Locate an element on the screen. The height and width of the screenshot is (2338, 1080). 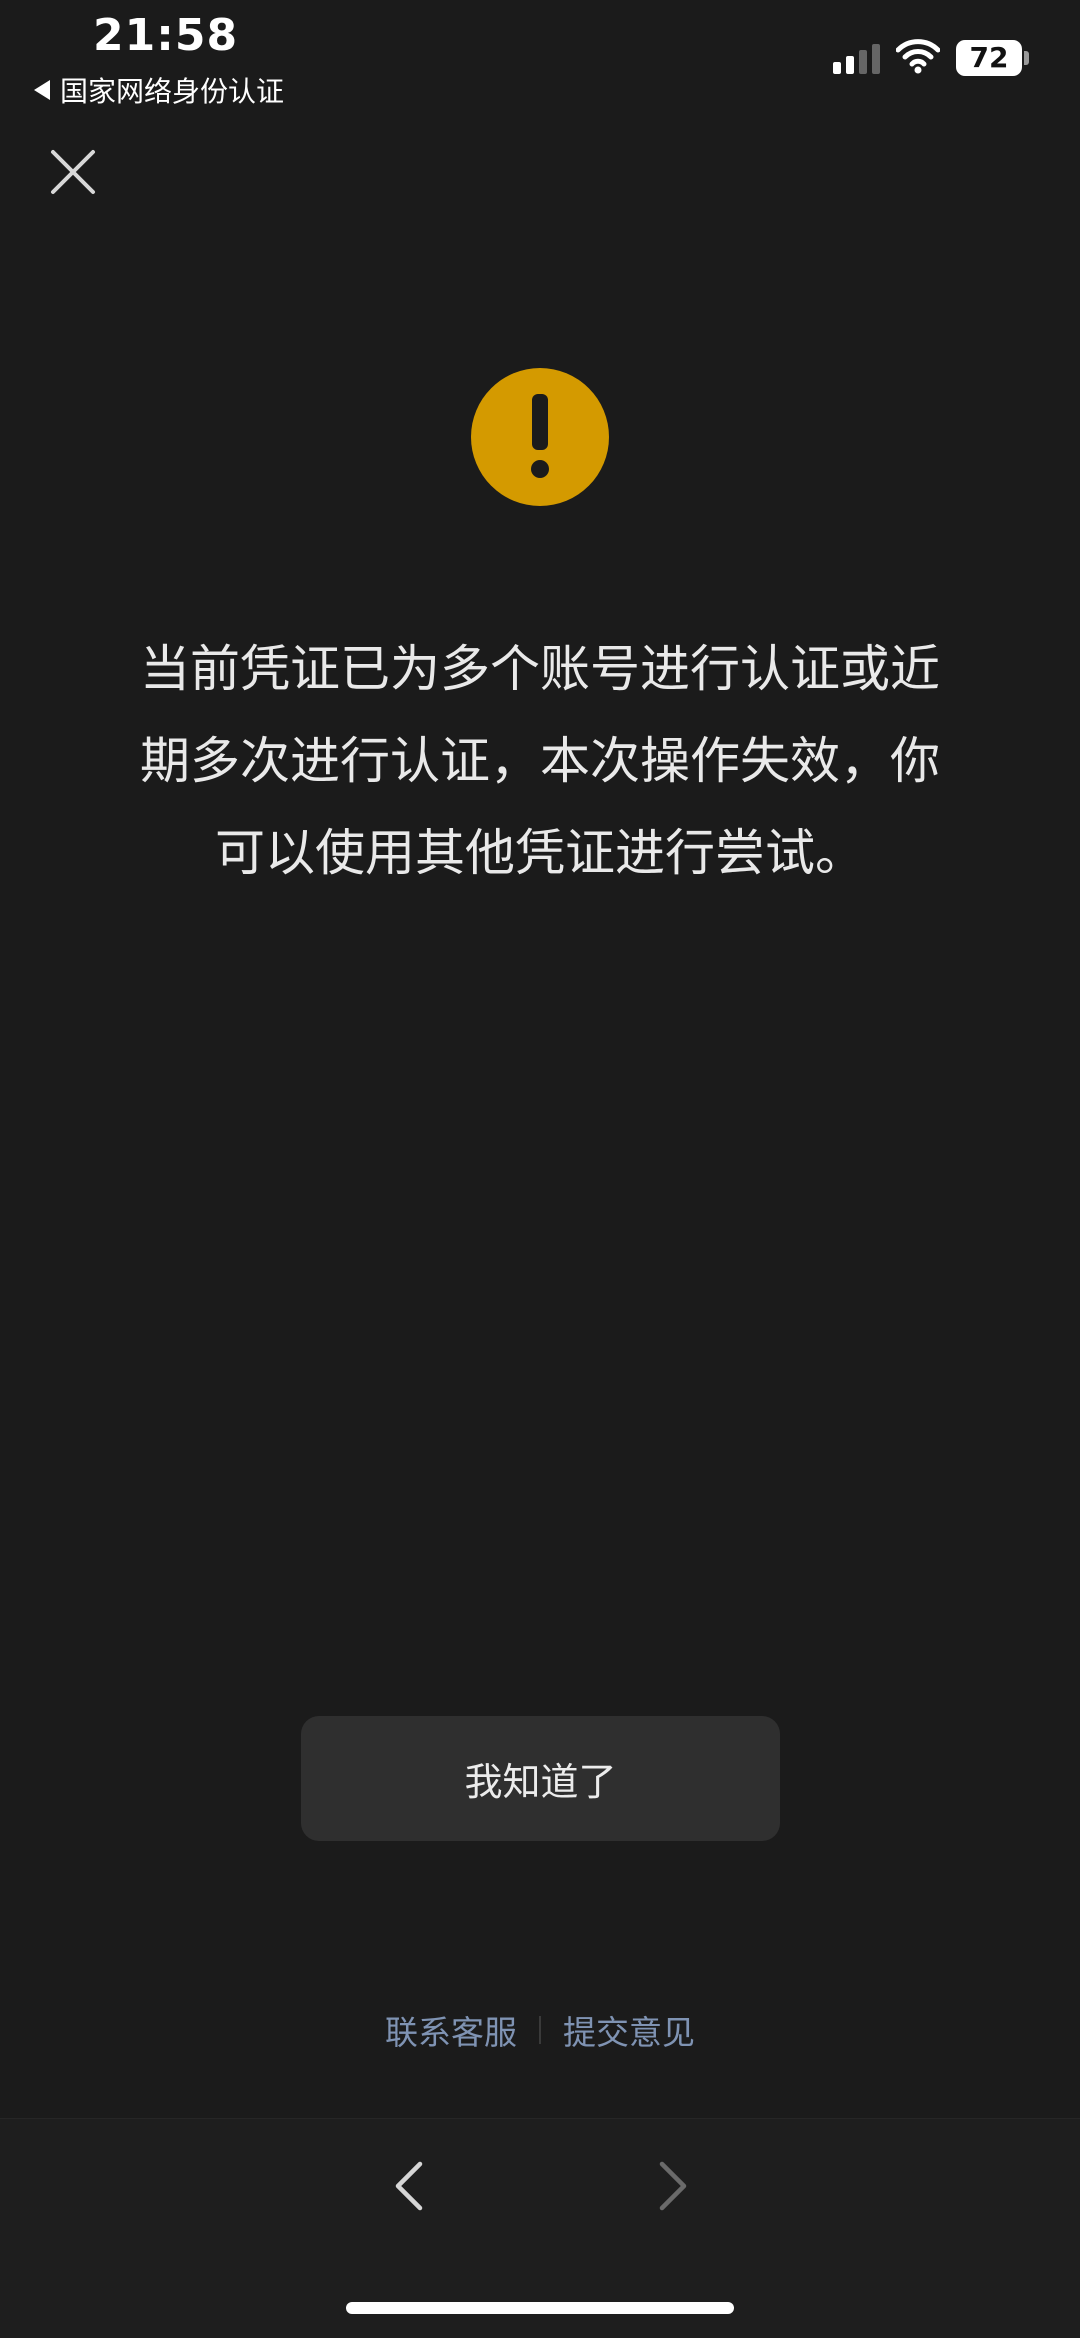
back-to-app-label: 国家网络身份认证 is located at coordinates (172, 91).